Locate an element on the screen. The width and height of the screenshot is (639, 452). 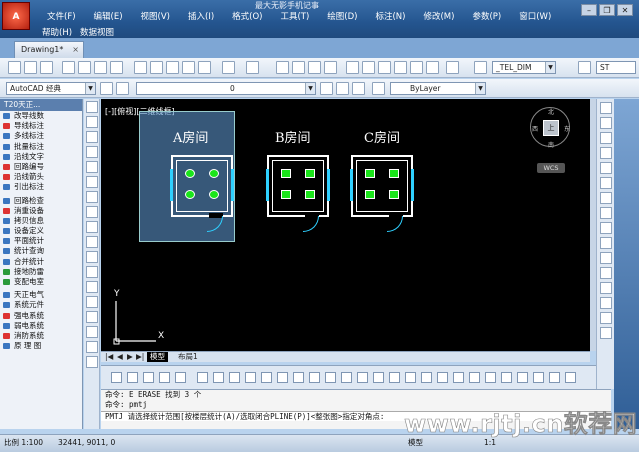
array-icon is located at coordinates (606, 168).